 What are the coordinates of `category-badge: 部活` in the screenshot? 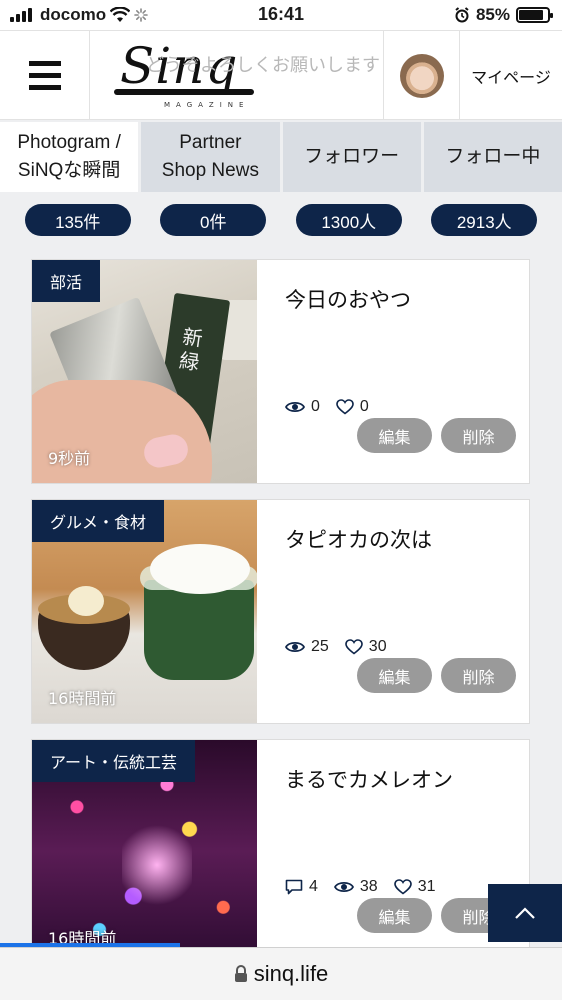 It's located at (66, 281).